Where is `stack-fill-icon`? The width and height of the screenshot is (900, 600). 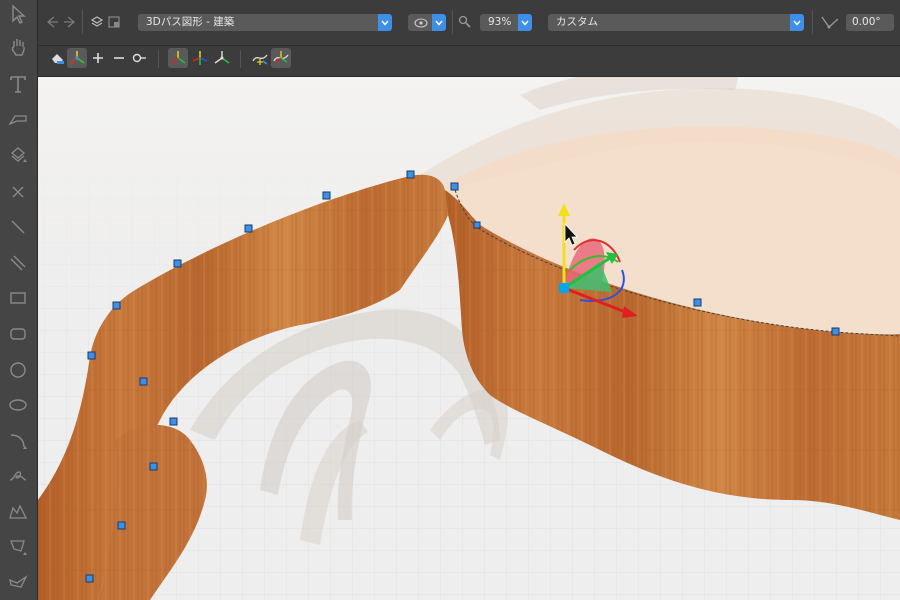 stack-fill-icon is located at coordinates (18, 154).